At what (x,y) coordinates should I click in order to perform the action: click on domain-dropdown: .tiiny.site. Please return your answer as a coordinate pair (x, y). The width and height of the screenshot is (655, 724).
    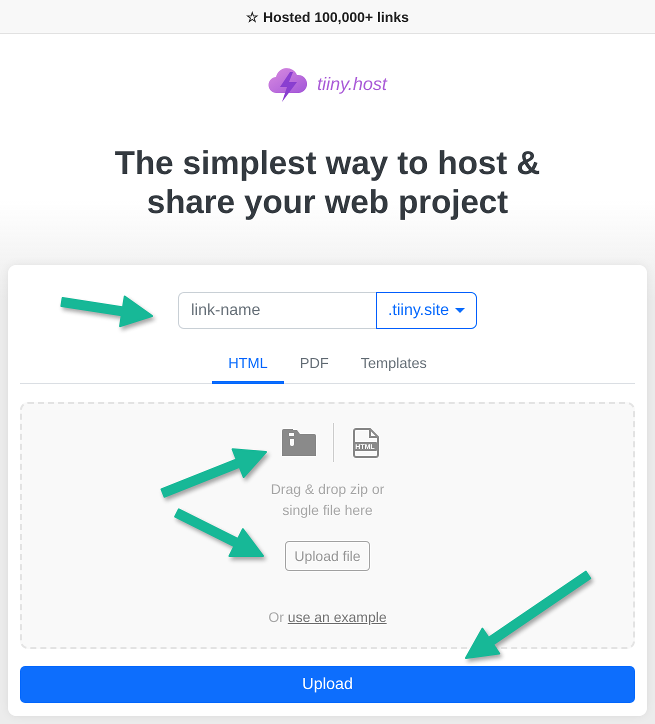
    Looking at the image, I should click on (426, 310).